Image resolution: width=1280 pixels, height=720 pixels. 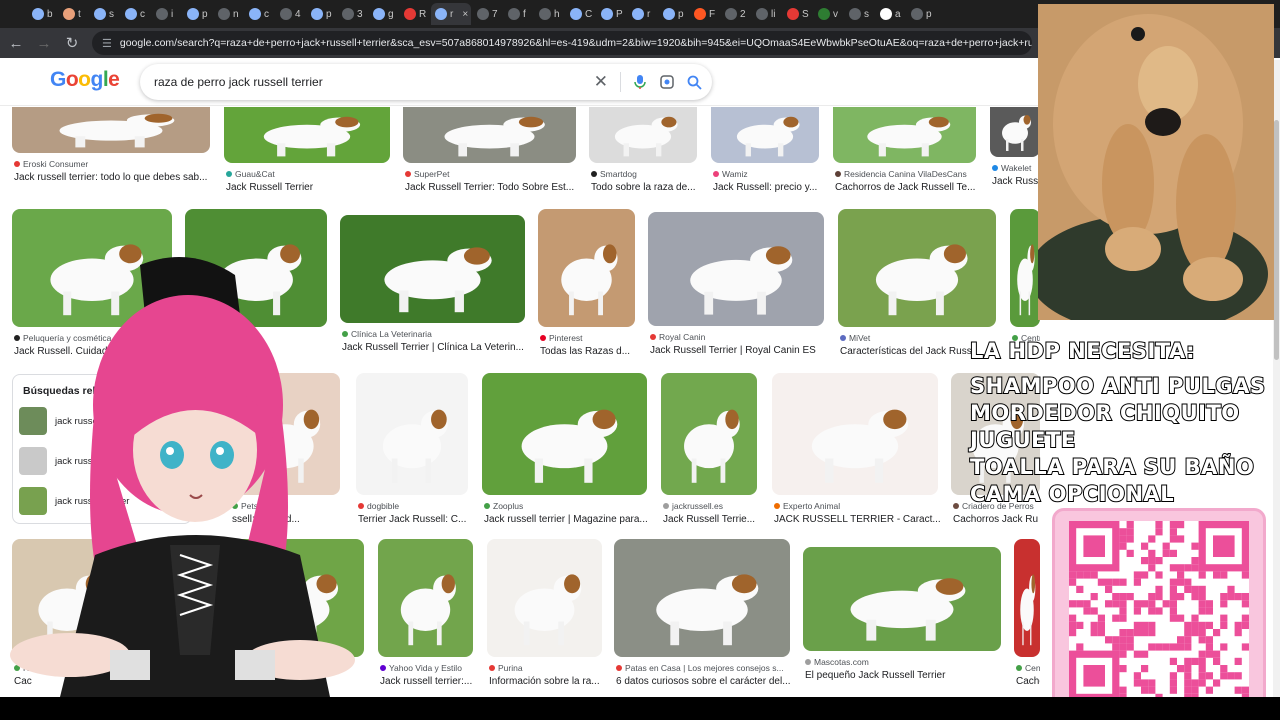 I want to click on browser-tab: v, so click(x=828, y=14).